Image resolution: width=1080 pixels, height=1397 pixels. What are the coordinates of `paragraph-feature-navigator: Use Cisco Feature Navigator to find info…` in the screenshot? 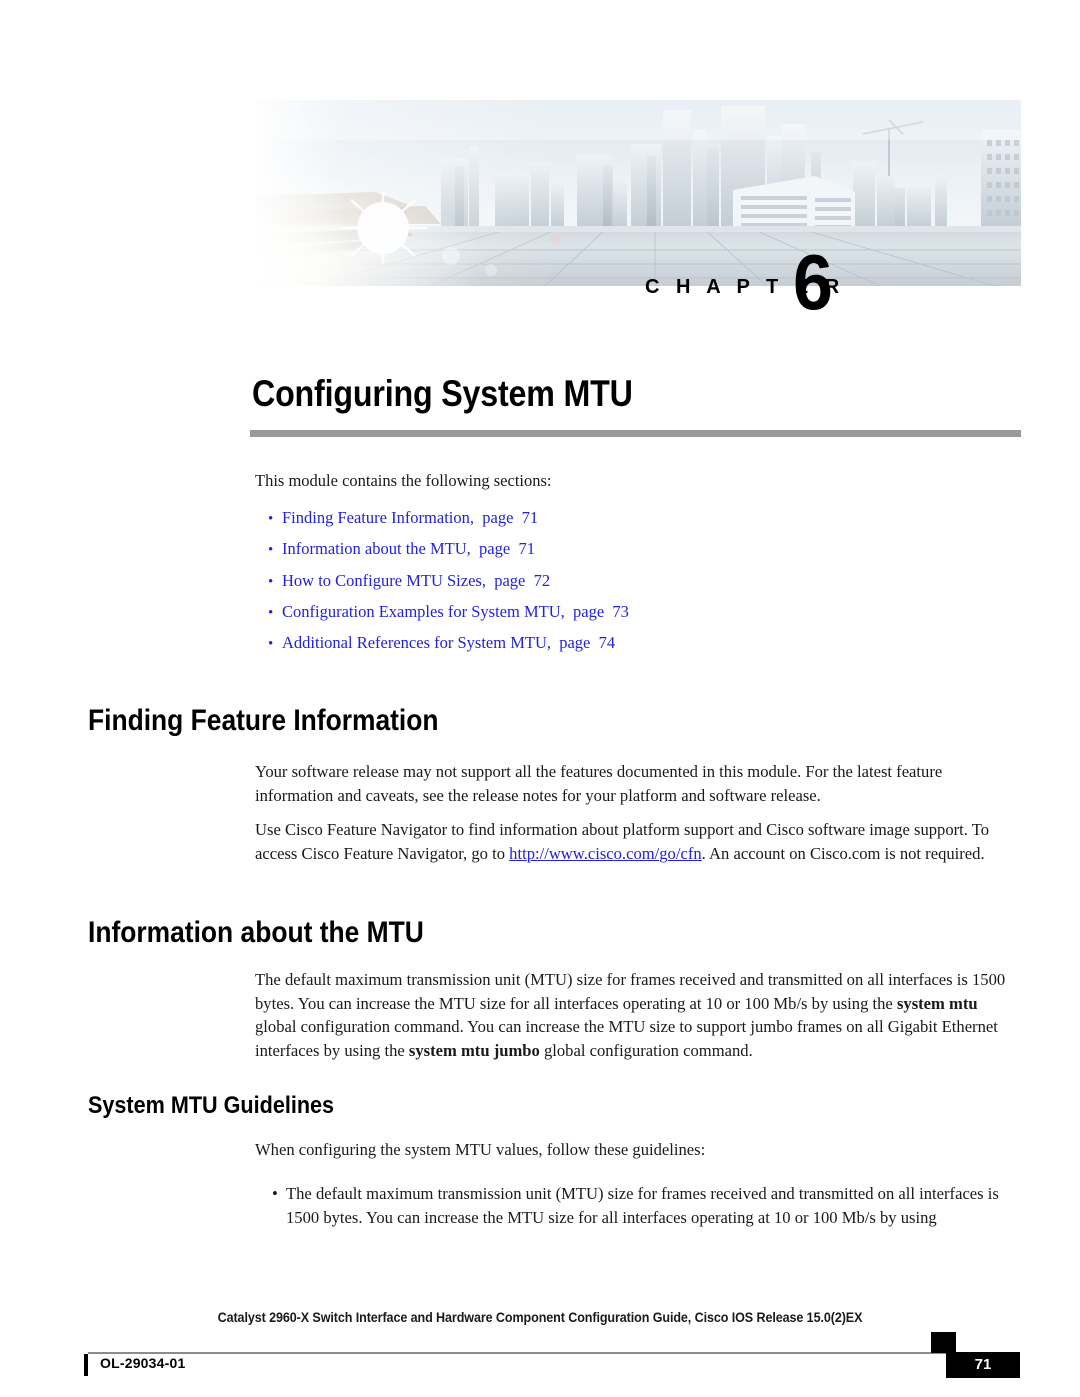 It's located at (638, 841).